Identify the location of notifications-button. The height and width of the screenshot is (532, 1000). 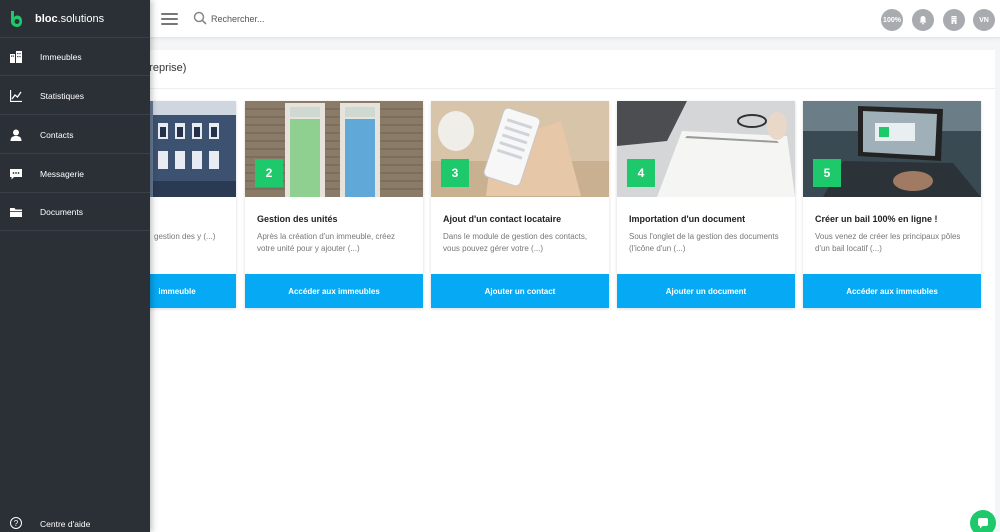
(923, 20).